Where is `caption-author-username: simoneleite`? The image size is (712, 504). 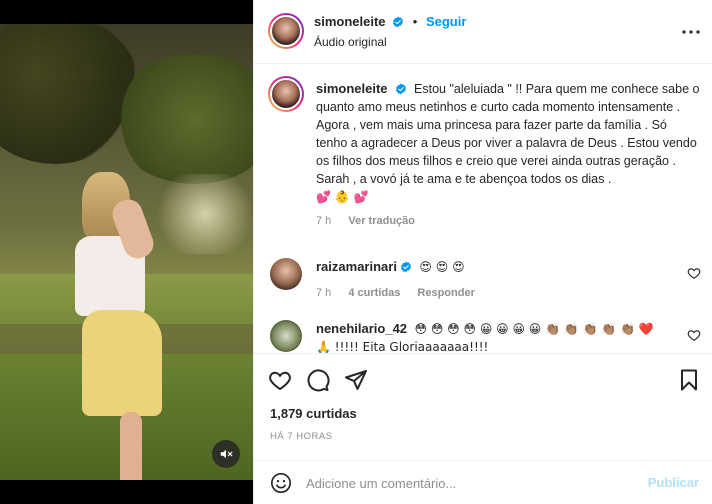
caption-author-username: simoneleite is located at coordinates (352, 88).